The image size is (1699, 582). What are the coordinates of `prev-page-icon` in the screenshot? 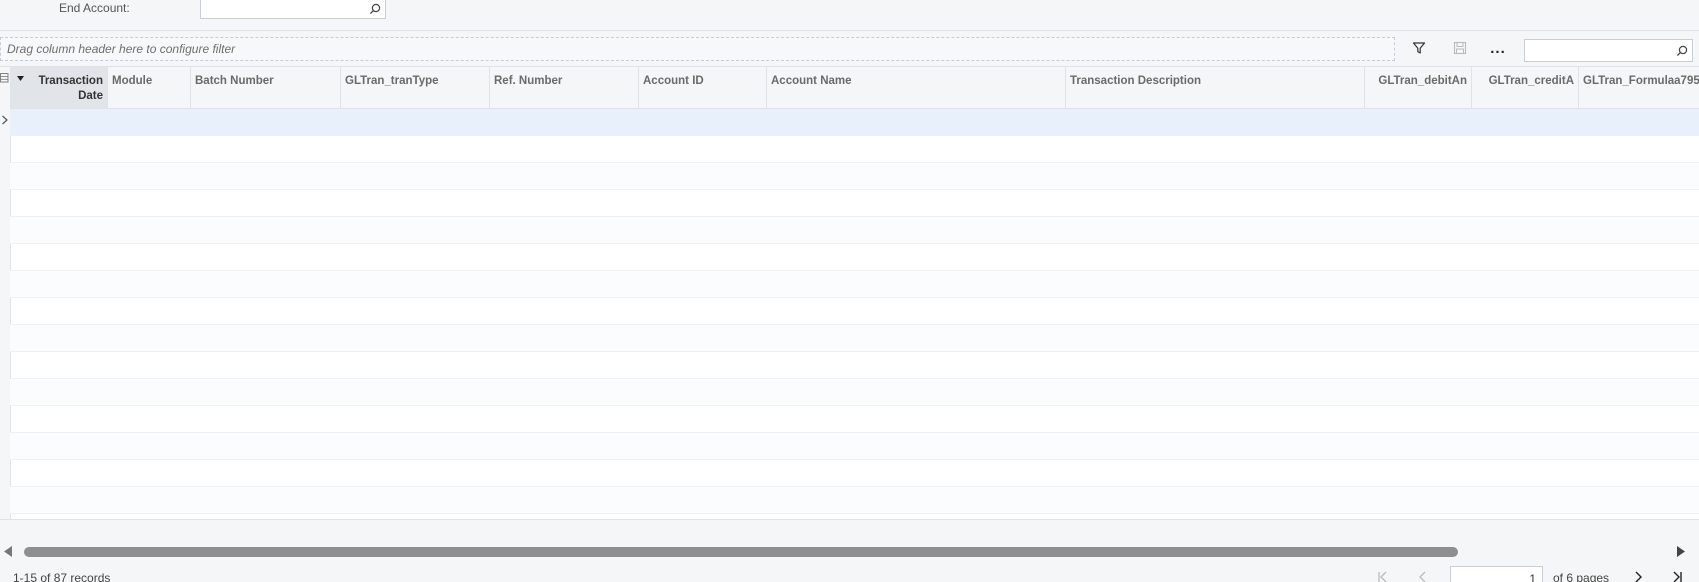 It's located at (1423, 576).